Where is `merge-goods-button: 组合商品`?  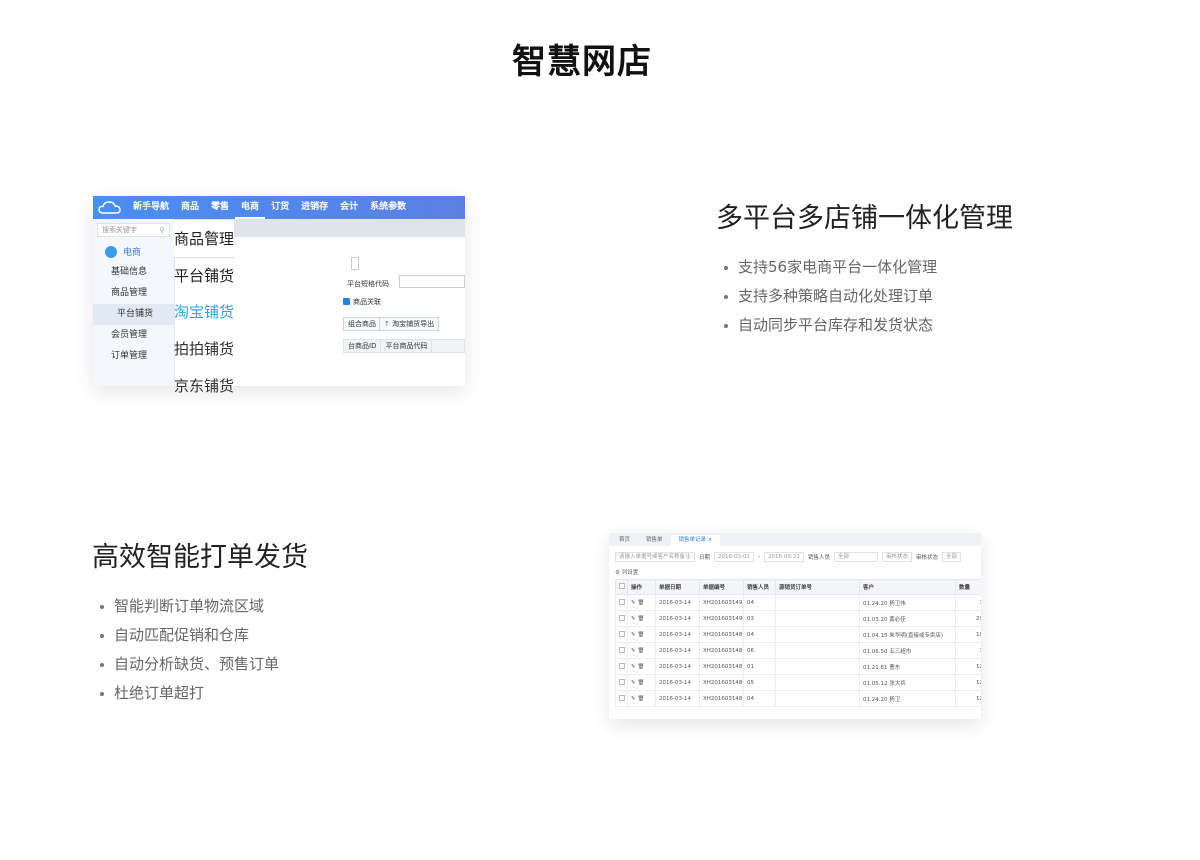 merge-goods-button: 组合商品 is located at coordinates (362, 324).